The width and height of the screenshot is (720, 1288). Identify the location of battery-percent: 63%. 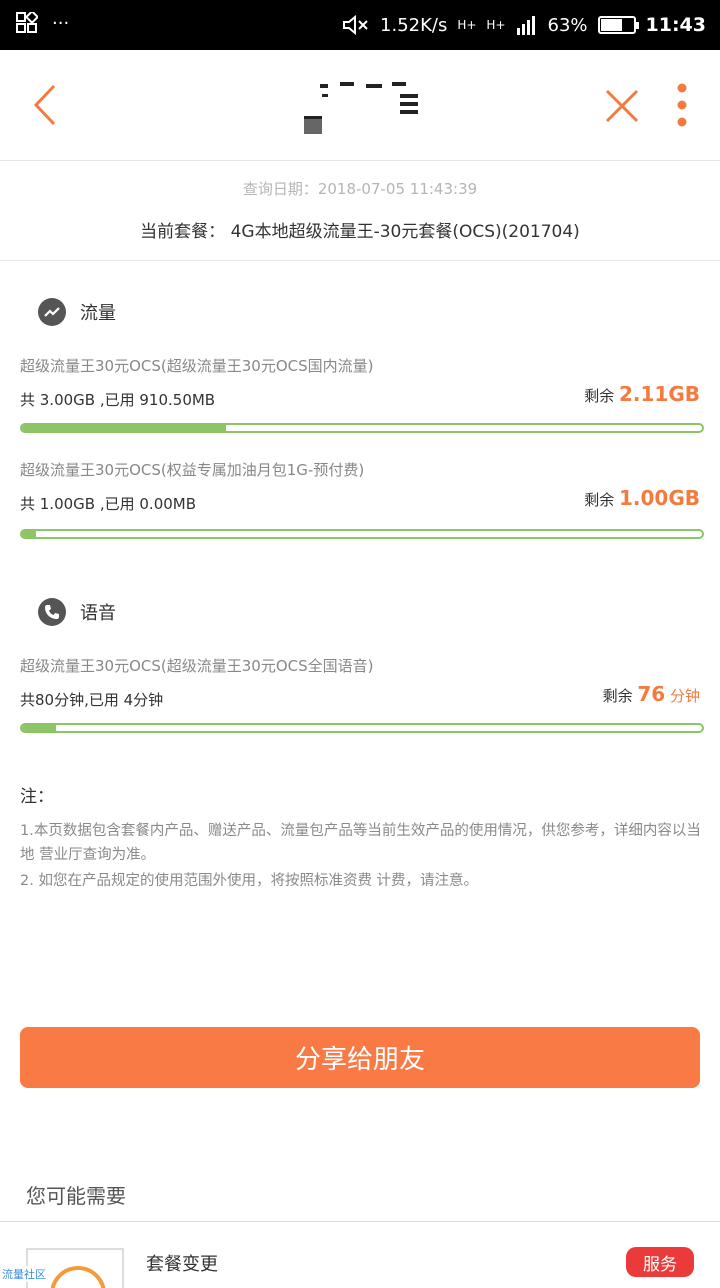
(567, 25).